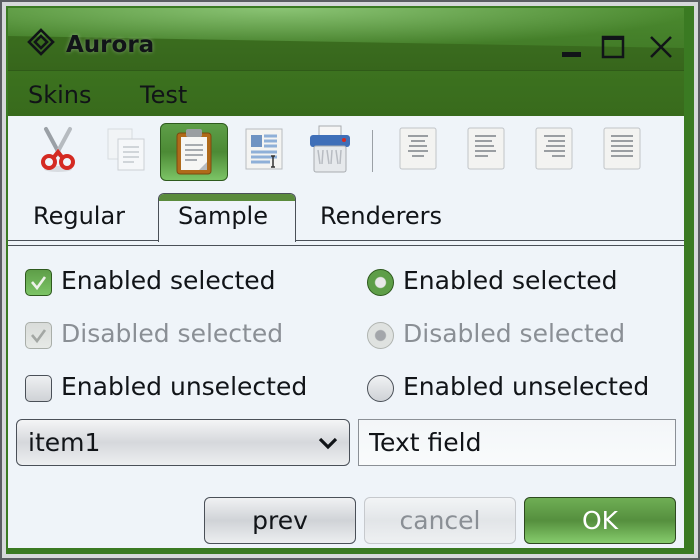 The image size is (700, 560). I want to click on align-center-icon, so click(418, 148).